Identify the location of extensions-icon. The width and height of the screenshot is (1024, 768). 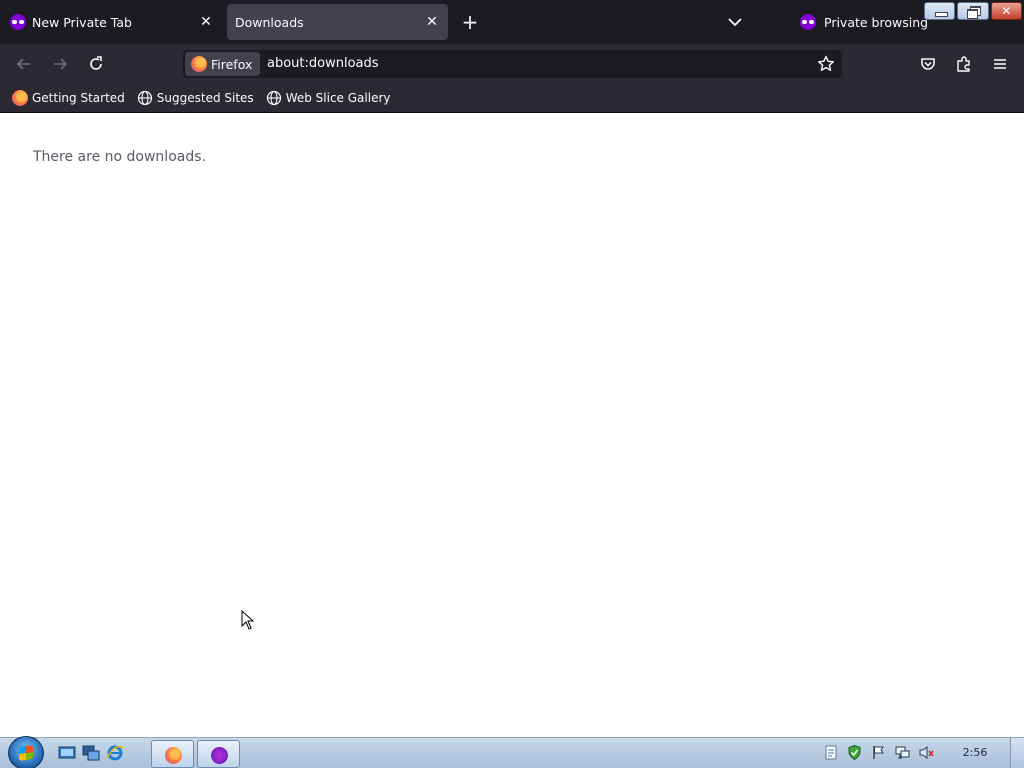
(964, 64).